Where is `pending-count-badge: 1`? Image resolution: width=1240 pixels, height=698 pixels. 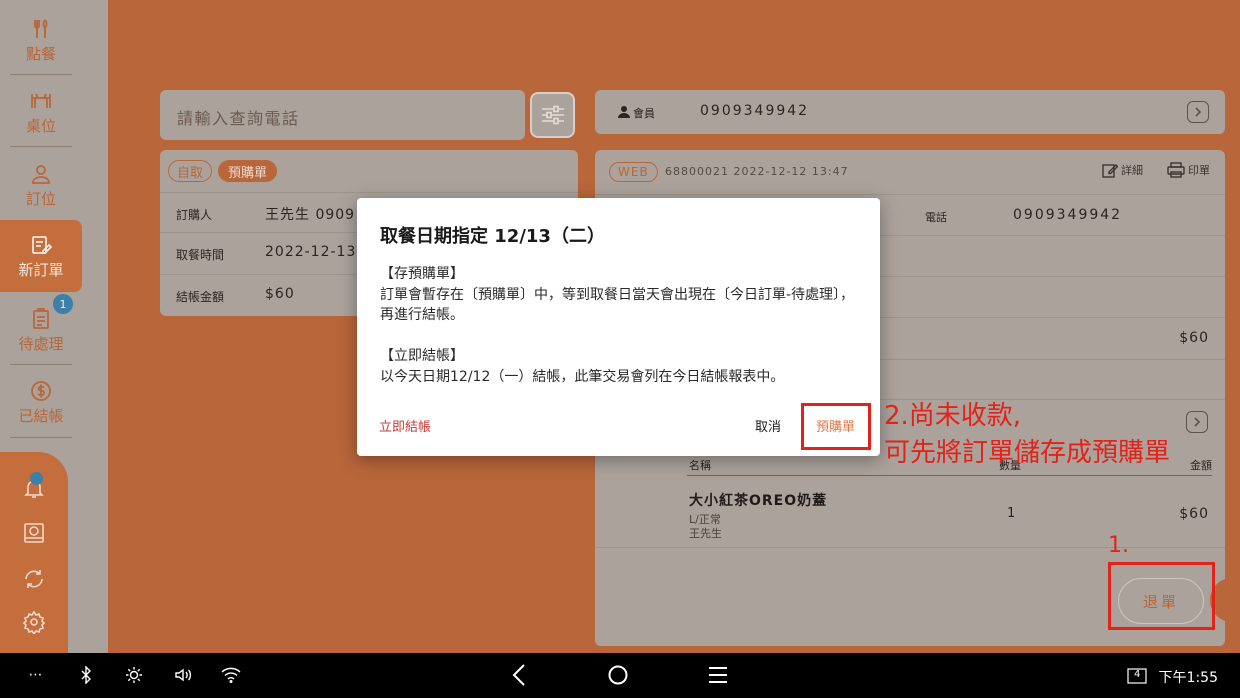 pending-count-badge: 1 is located at coordinates (63, 304).